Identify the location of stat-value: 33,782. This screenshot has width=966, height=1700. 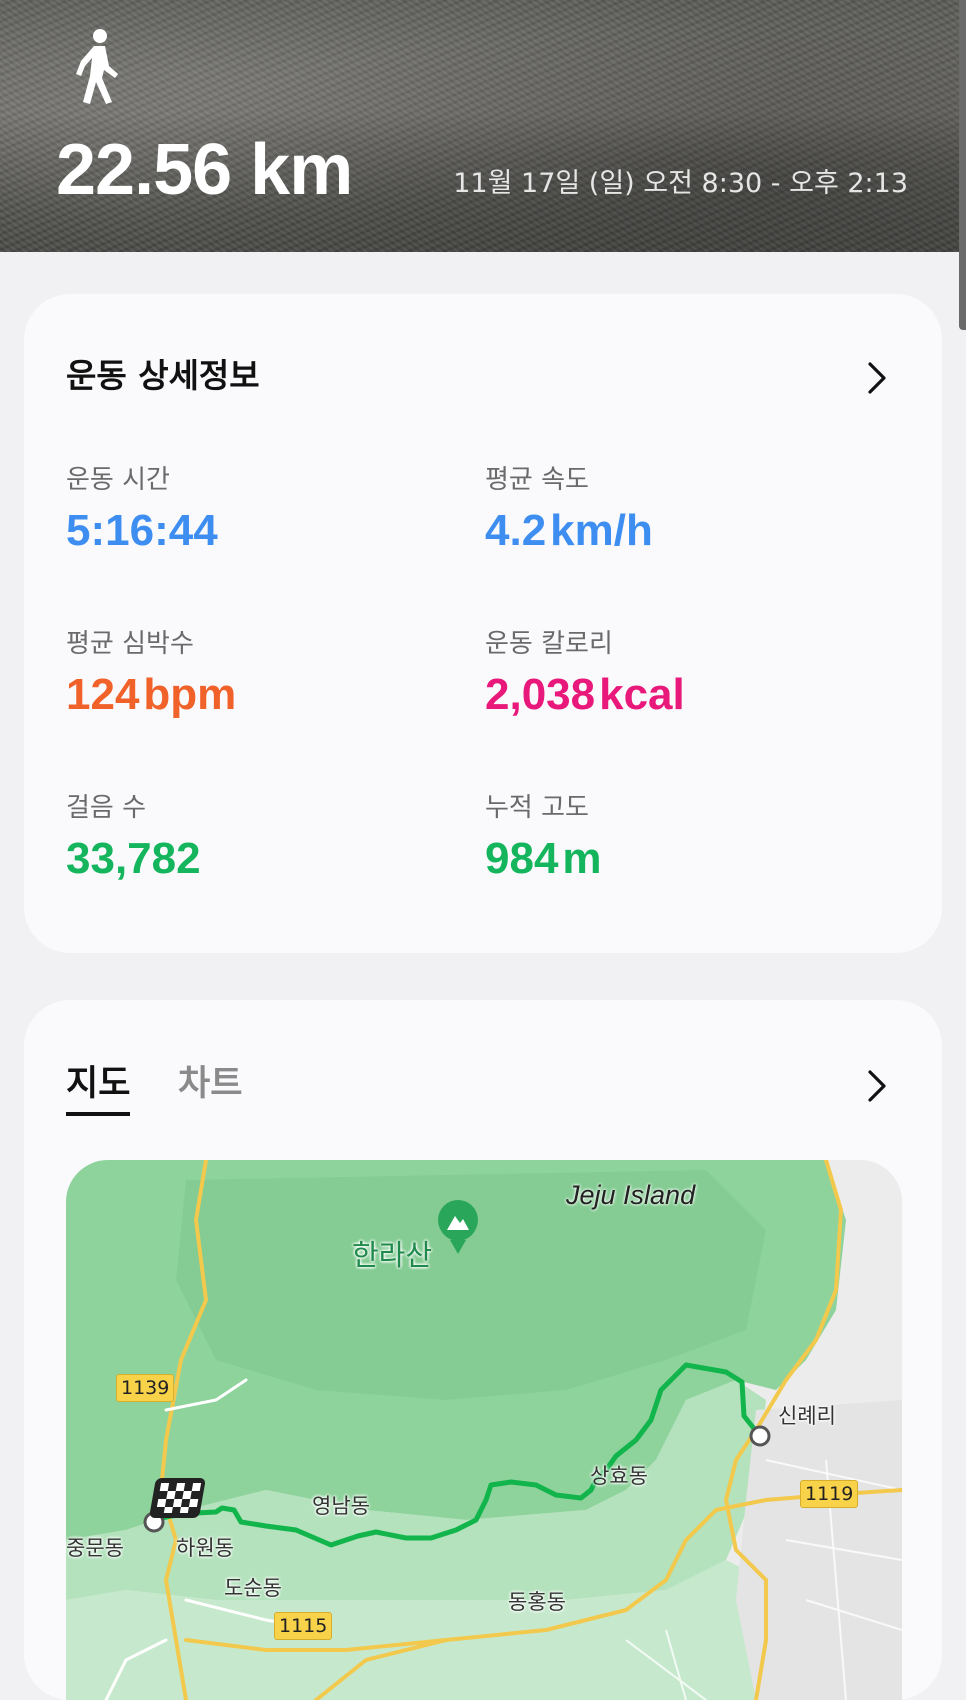
(133, 858).